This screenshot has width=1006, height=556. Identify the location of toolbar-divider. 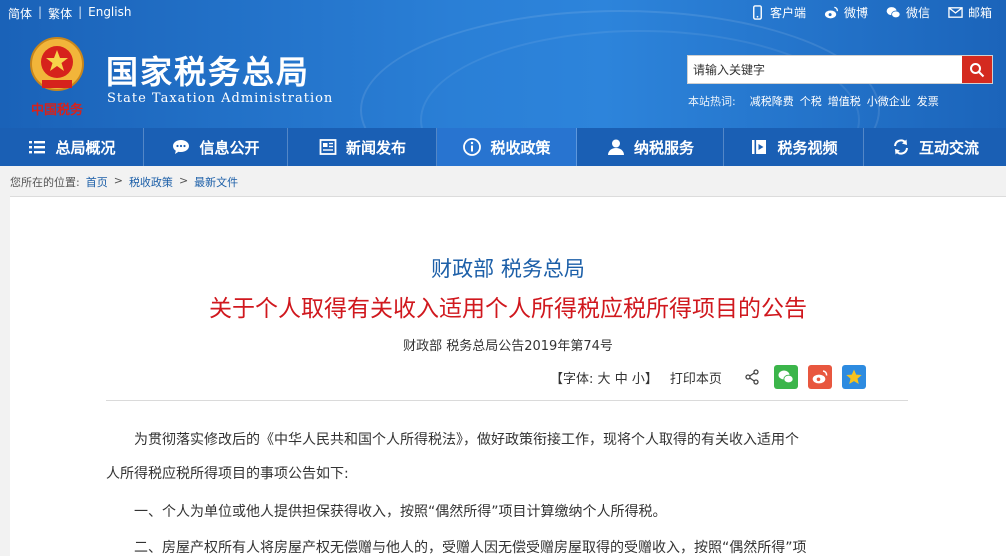
(507, 400).